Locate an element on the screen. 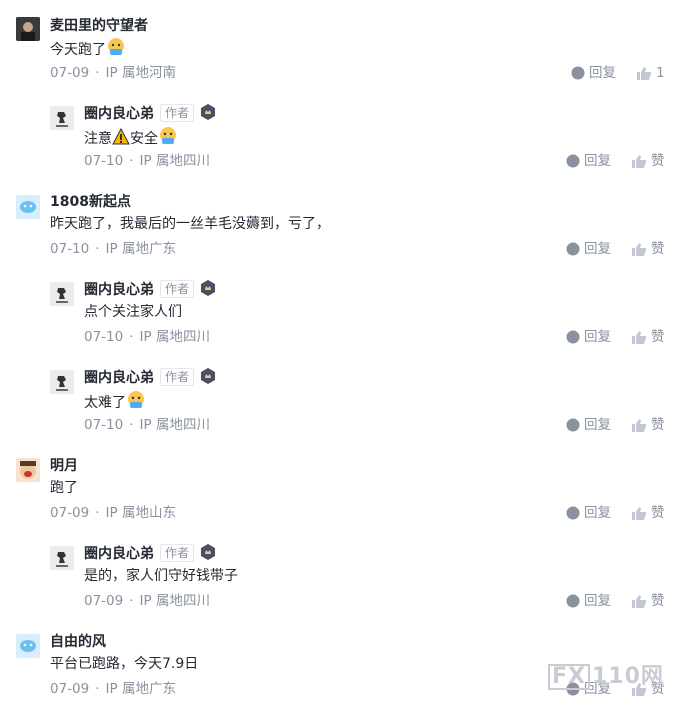 Image resolution: width=676 pixels, height=706 pixels. like-button: 1 is located at coordinates (650, 73).